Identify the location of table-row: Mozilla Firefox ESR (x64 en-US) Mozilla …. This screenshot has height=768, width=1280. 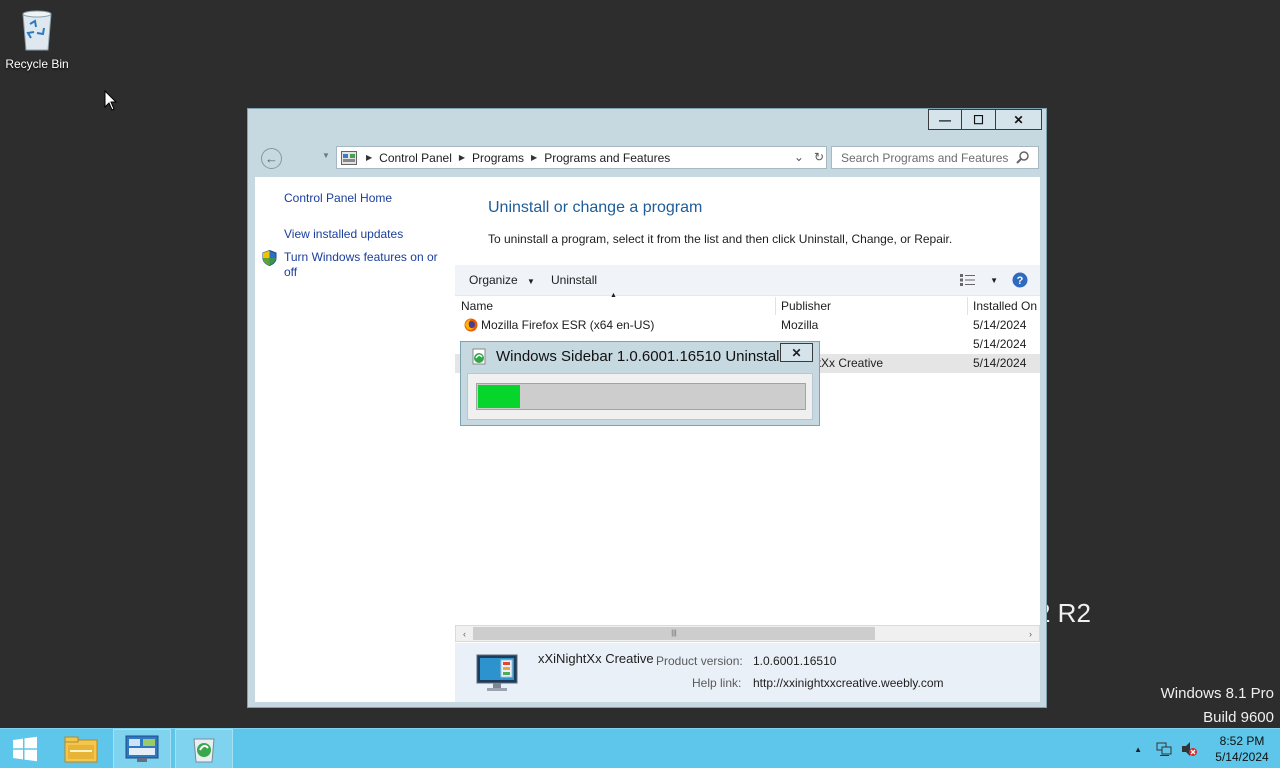
(747, 325).